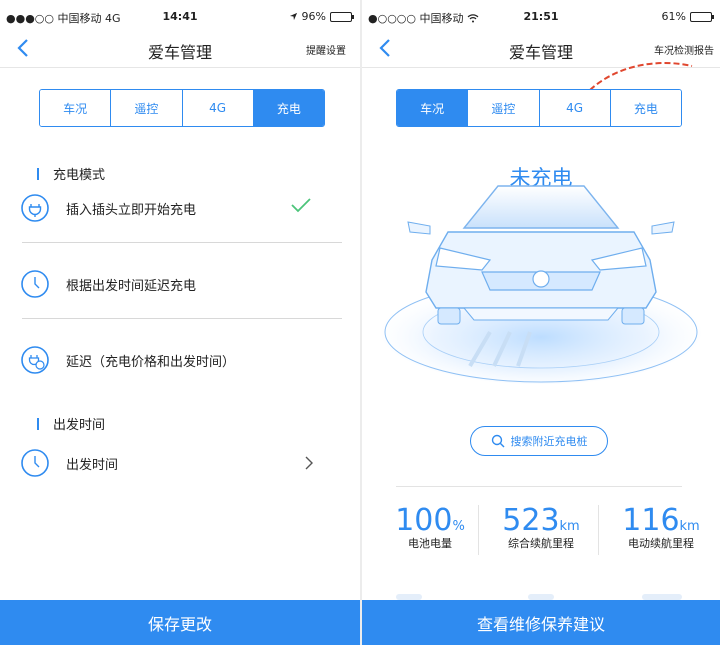 This screenshot has height=645, width=720. Describe the element at coordinates (539, 597) in the screenshot. I see `partially-hidden-stats-row` at that location.